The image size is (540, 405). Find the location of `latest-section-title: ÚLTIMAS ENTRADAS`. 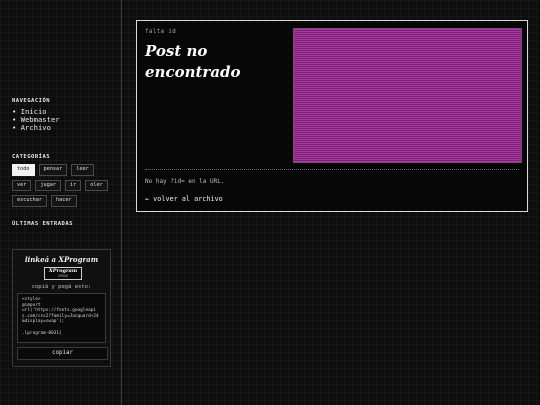

latest-section-title: ÚLTIMAS ENTRADAS is located at coordinates (42, 224).